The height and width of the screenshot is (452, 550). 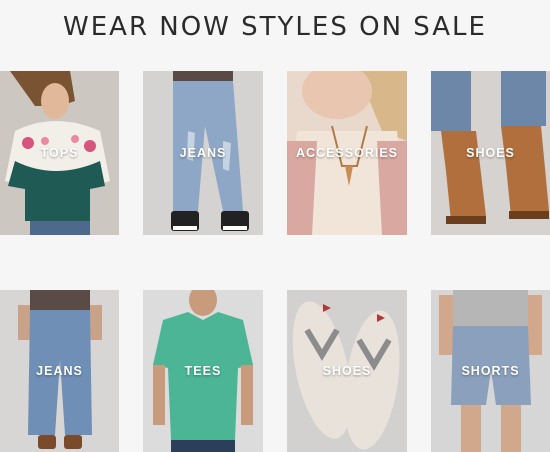 I want to click on category-tile-accessories: ACCESSORIES, so click(x=347, y=153).